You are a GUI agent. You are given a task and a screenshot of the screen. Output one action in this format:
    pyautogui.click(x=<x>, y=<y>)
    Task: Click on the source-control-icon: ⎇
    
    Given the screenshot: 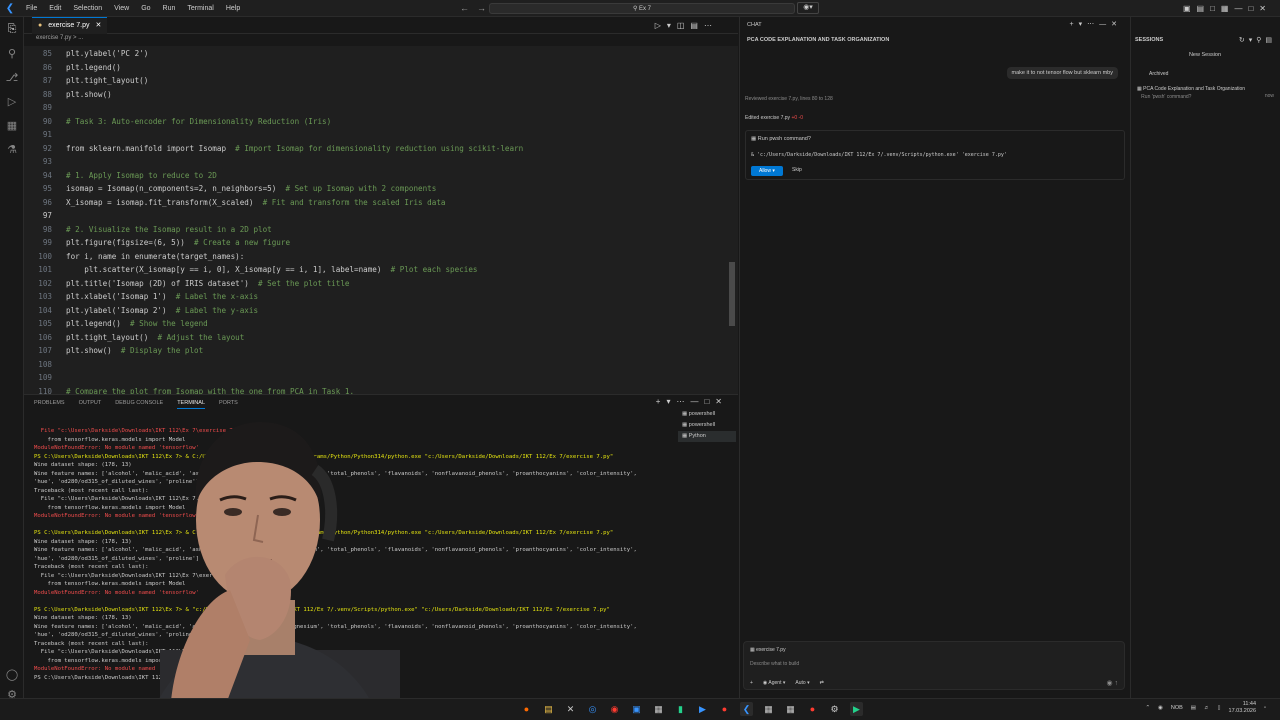 What is the action you would take?
    pyautogui.click(x=12, y=77)
    